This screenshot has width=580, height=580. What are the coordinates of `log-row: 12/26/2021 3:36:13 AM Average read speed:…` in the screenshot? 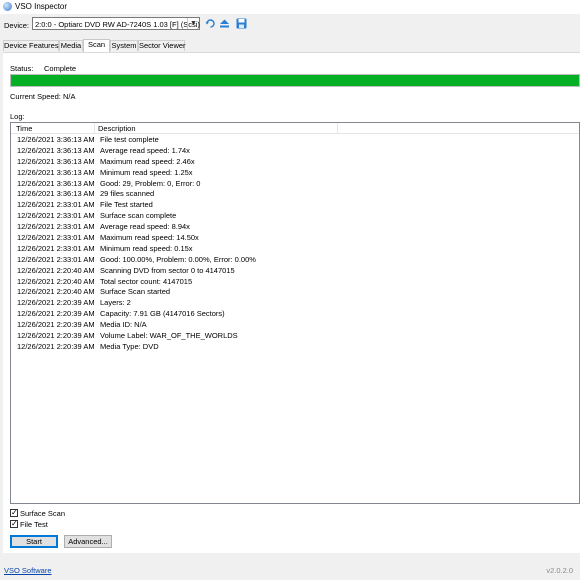 It's located at (295, 151).